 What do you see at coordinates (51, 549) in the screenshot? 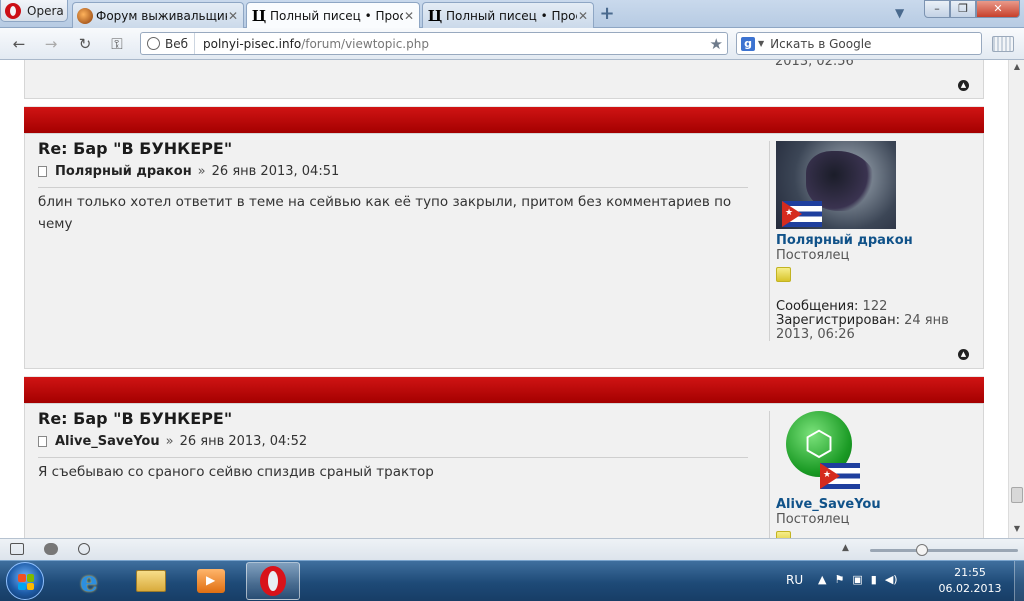
I see `cloud-icon` at bounding box center [51, 549].